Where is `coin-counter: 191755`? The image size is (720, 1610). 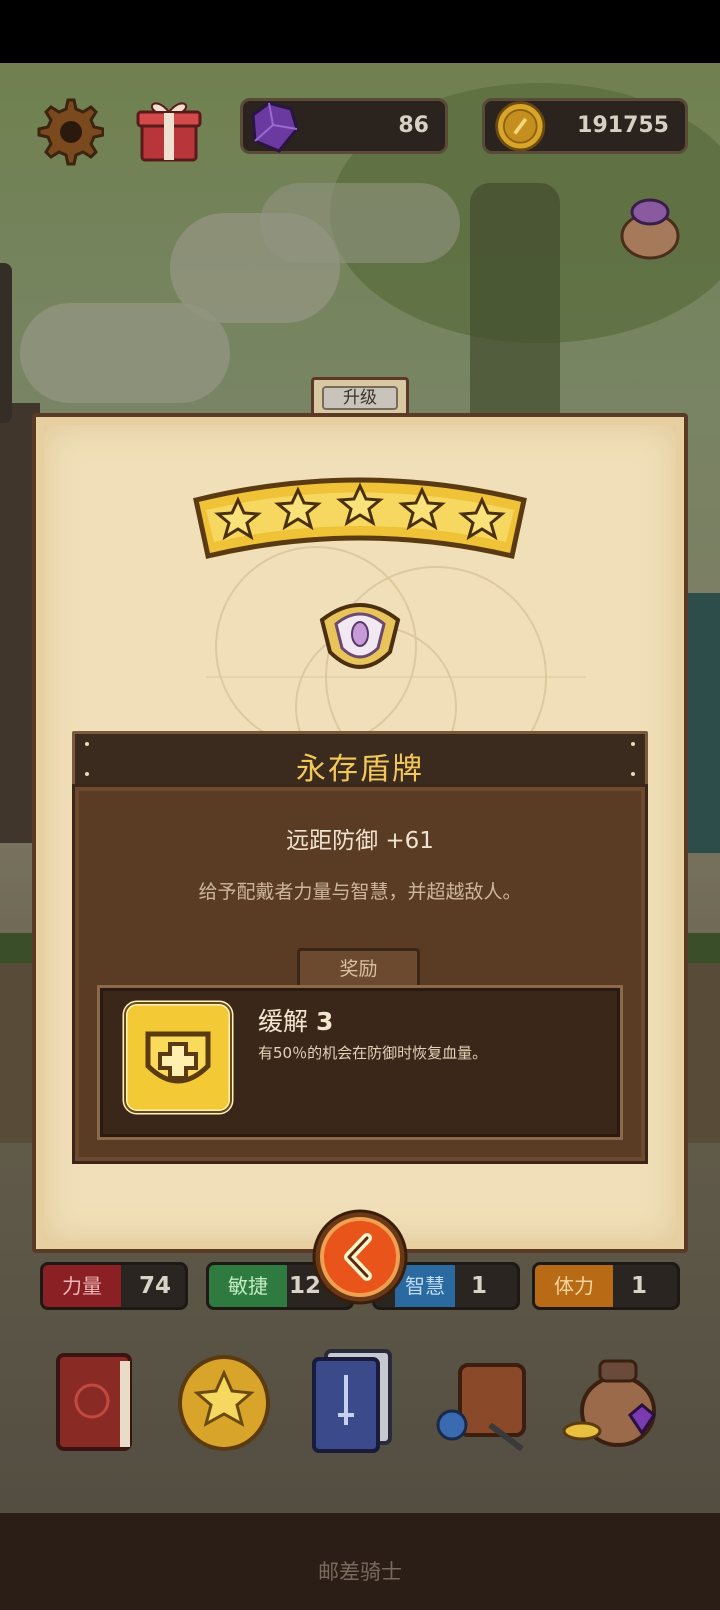
coin-counter: 191755 is located at coordinates (585, 126).